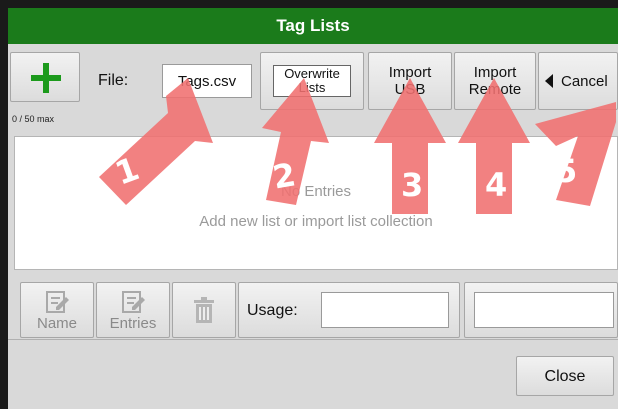  I want to click on overwrite-lists-button: Overwrite Lists, so click(312, 81).